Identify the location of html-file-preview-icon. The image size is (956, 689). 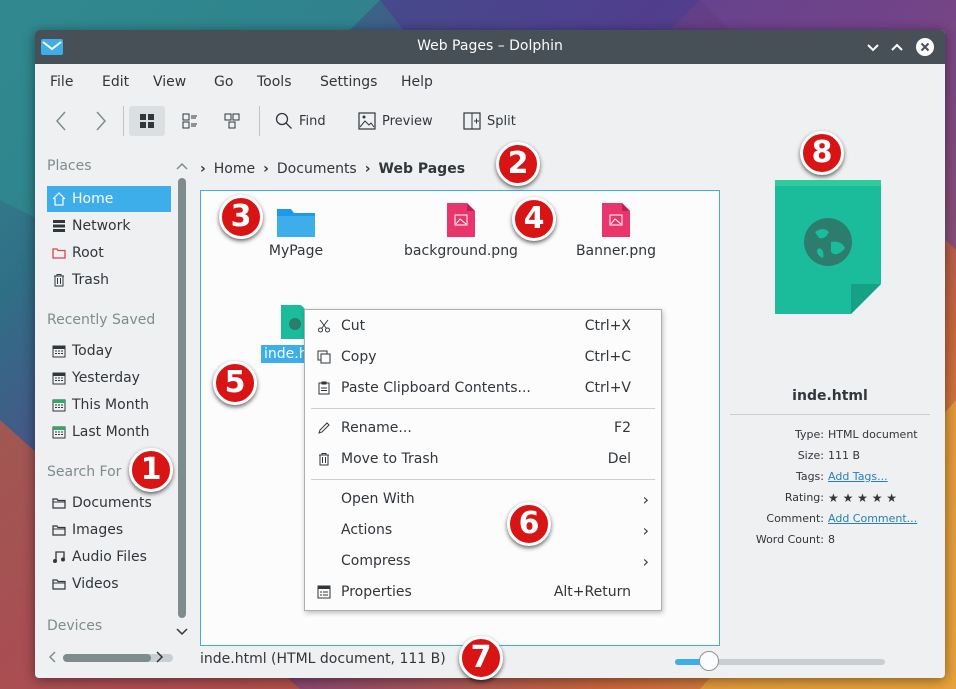
(828, 247).